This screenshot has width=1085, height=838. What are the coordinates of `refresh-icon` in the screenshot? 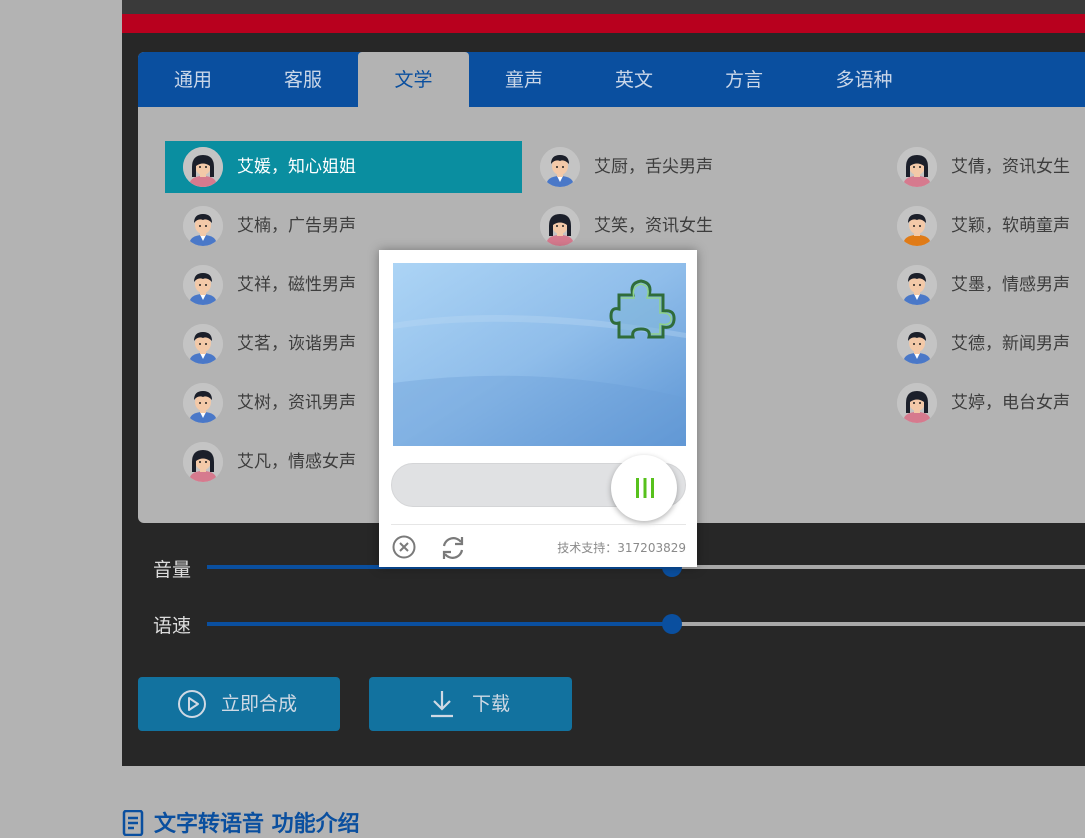 It's located at (453, 548).